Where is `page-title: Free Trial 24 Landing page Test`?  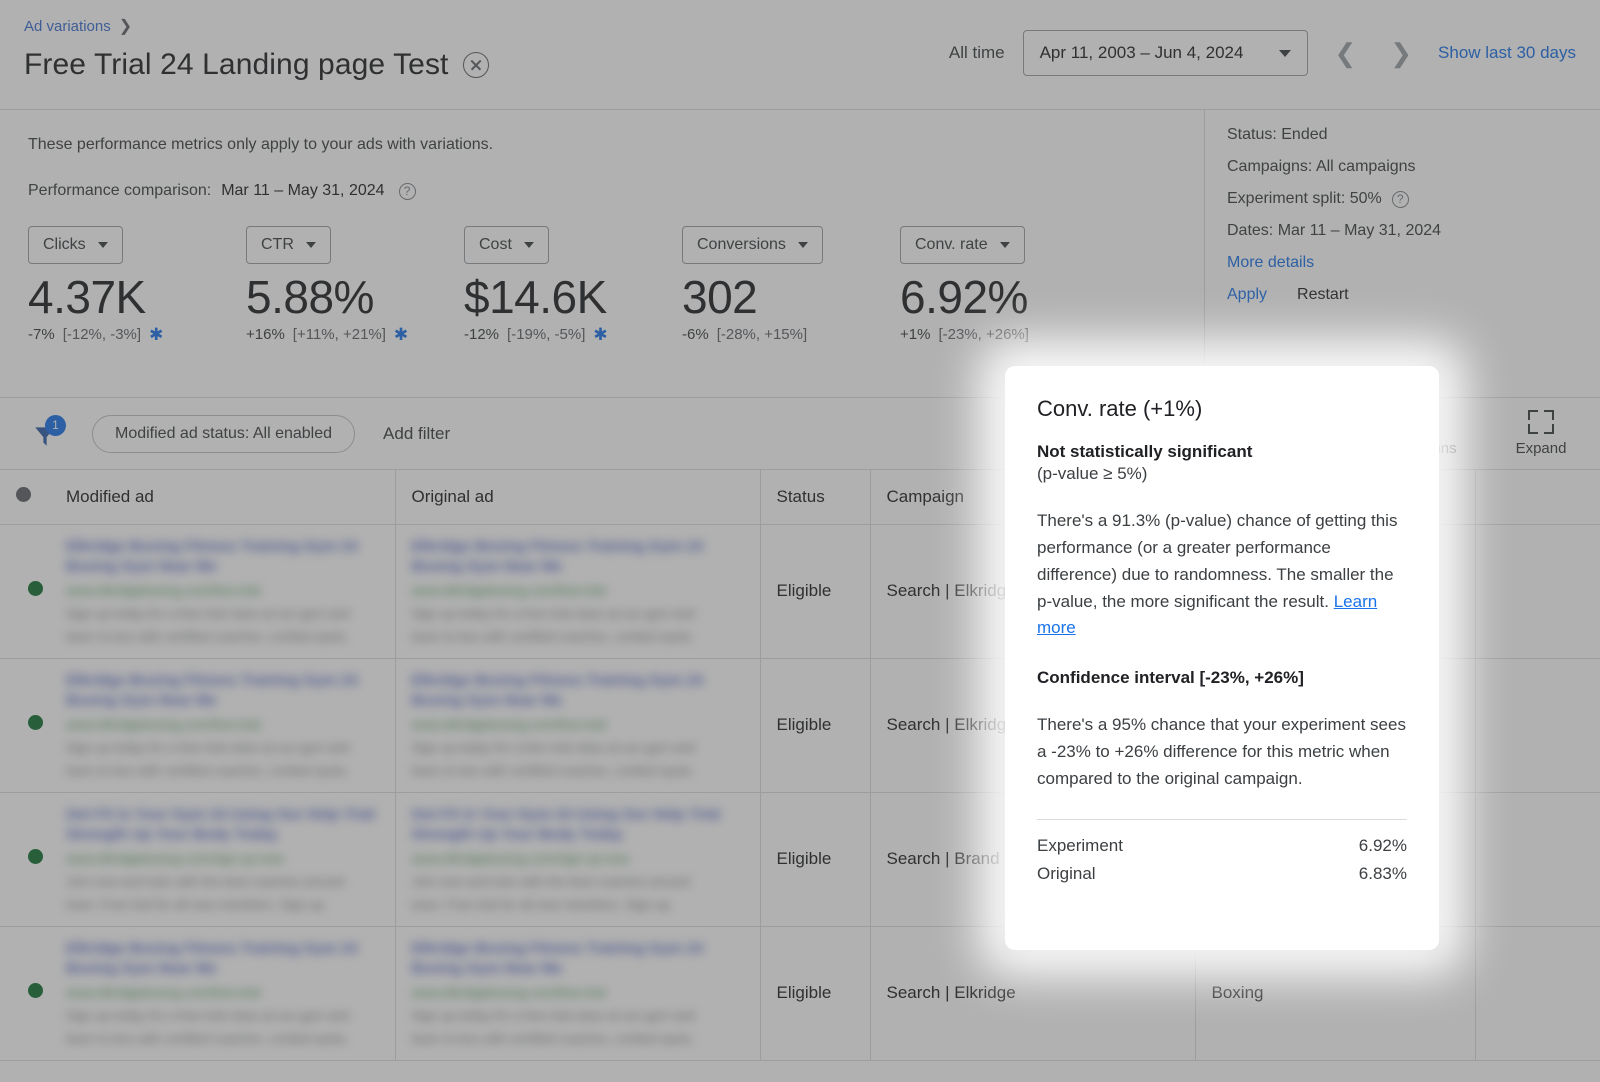
page-title: Free Trial 24 Landing page Test is located at coordinates (236, 64).